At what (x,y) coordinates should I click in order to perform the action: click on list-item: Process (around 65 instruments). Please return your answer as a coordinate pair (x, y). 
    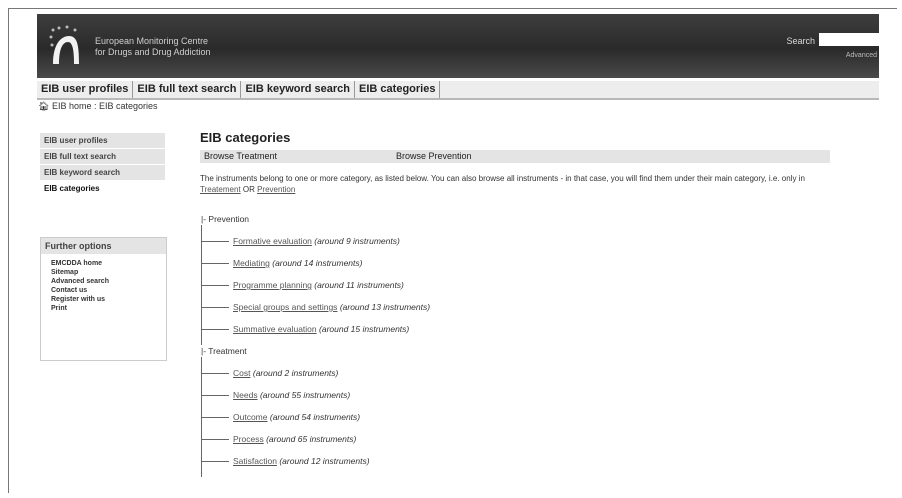
    Looking at the image, I should click on (315, 439).